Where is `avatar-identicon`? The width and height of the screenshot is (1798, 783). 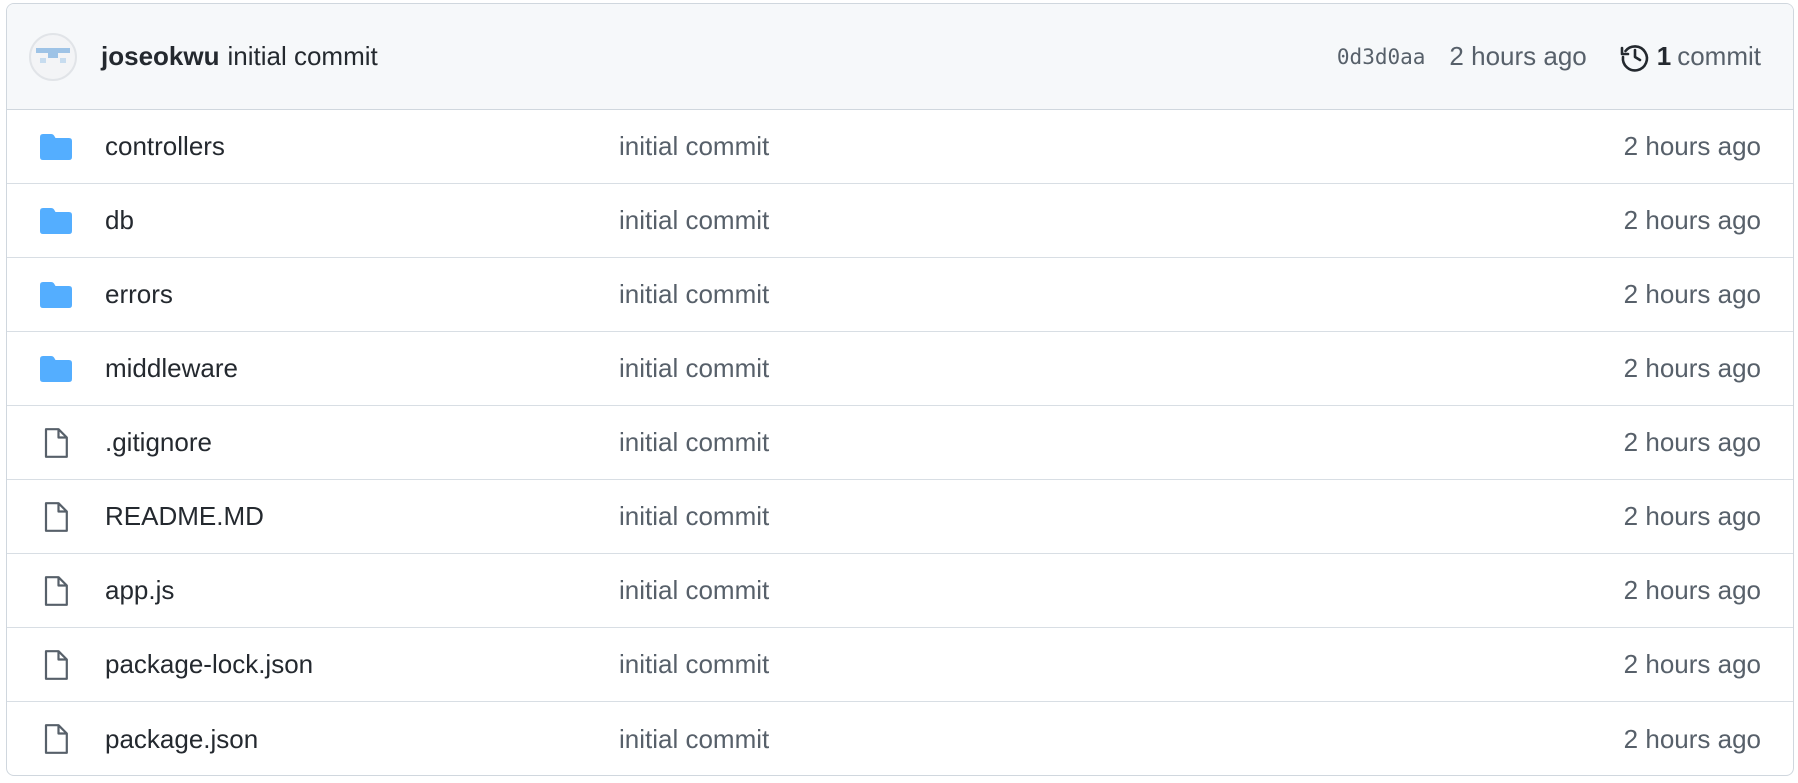 avatar-identicon is located at coordinates (53, 55).